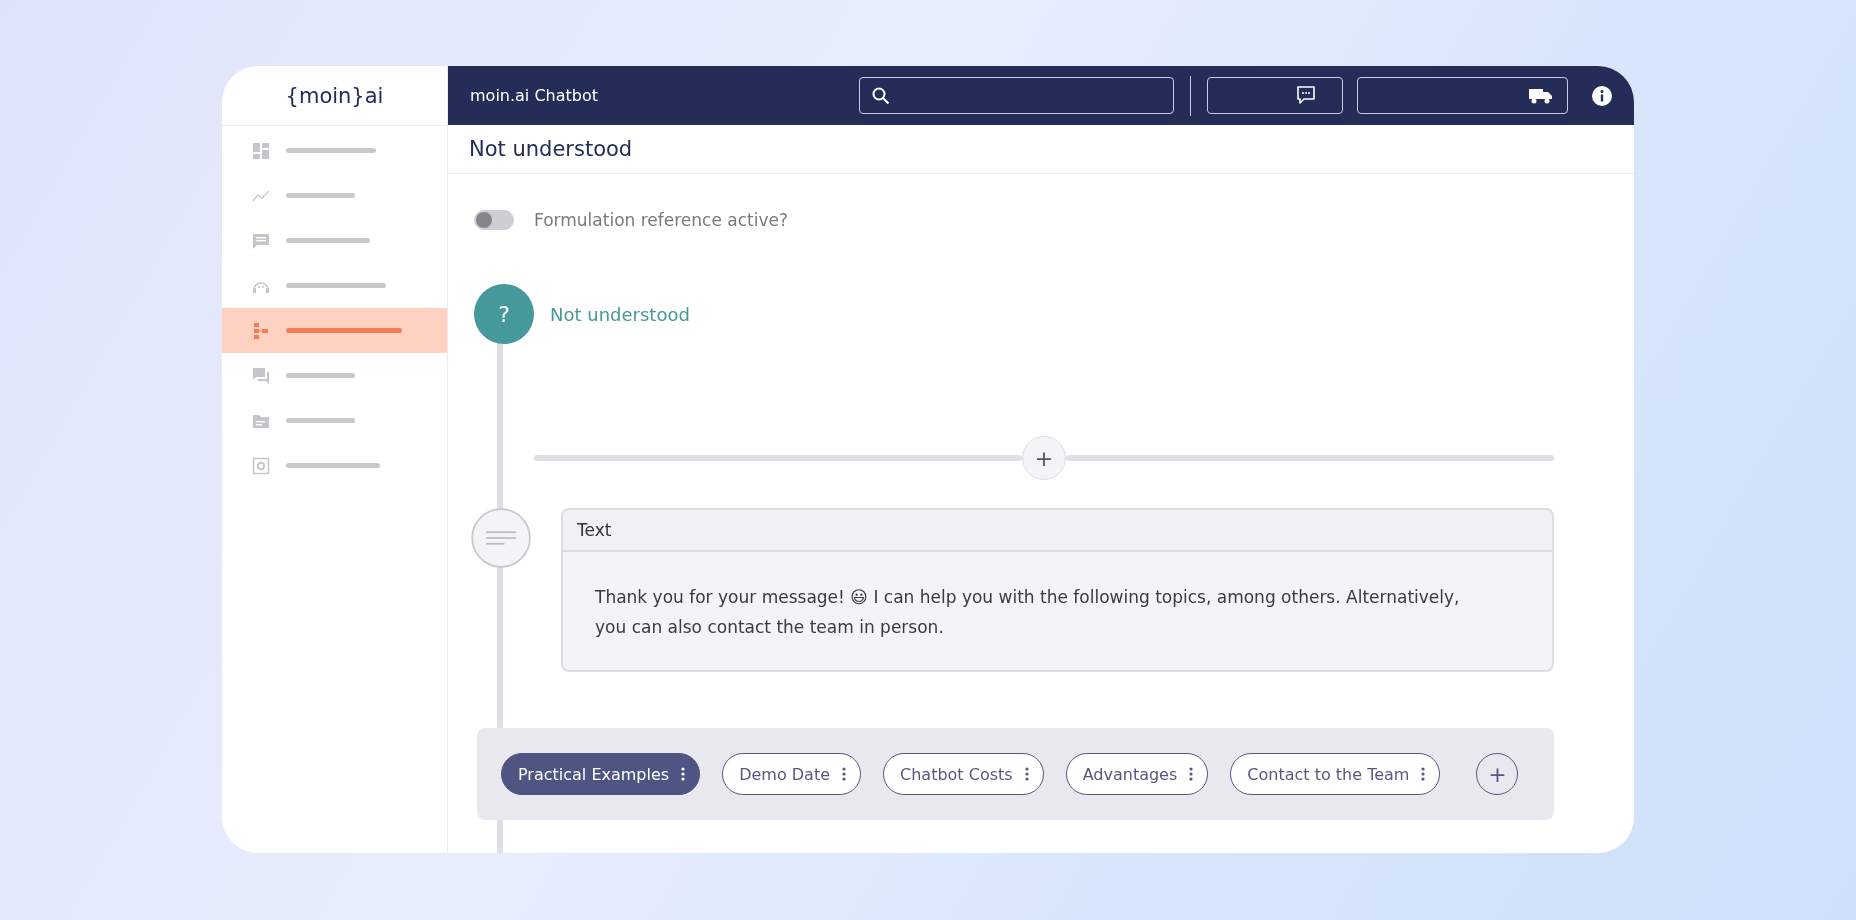 The height and width of the screenshot is (920, 1856). I want to click on dashboard-icon, so click(261, 150).